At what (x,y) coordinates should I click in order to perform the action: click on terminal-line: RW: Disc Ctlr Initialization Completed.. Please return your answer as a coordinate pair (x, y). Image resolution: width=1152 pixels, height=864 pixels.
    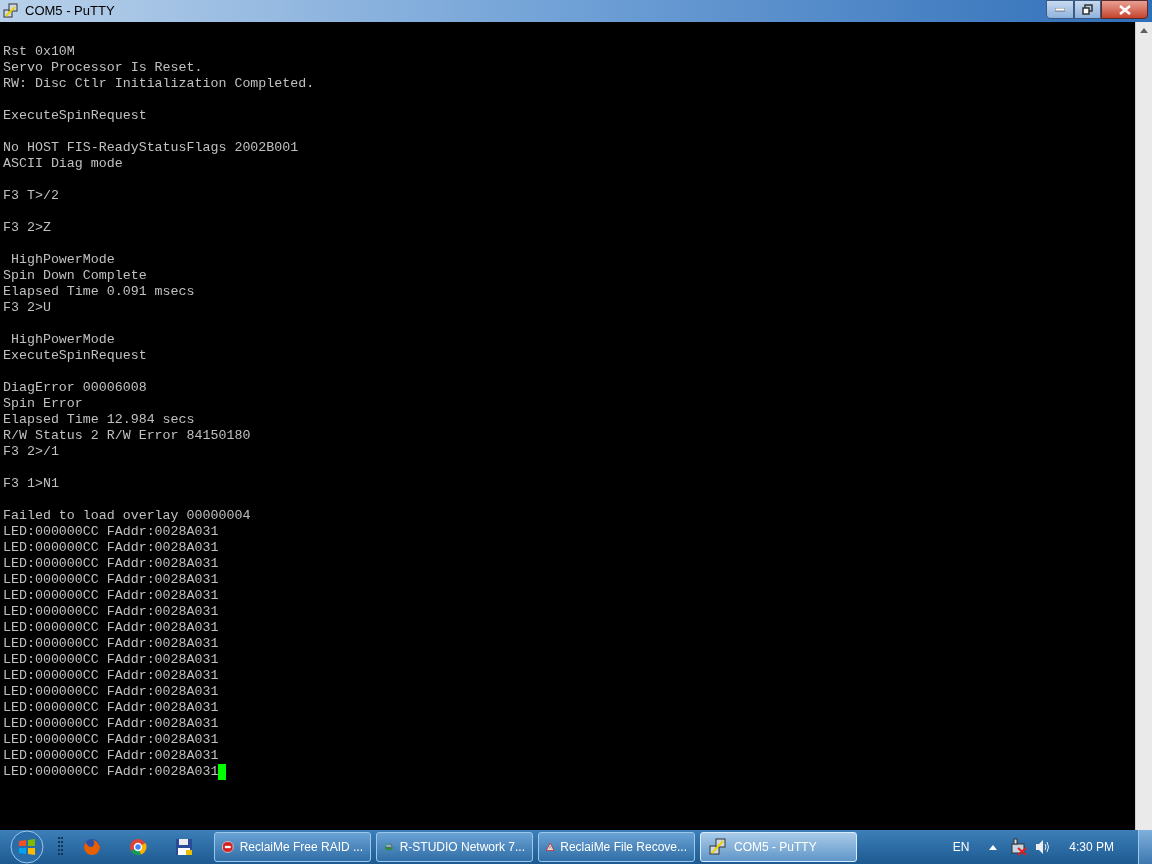
    Looking at the image, I should click on (159, 84).